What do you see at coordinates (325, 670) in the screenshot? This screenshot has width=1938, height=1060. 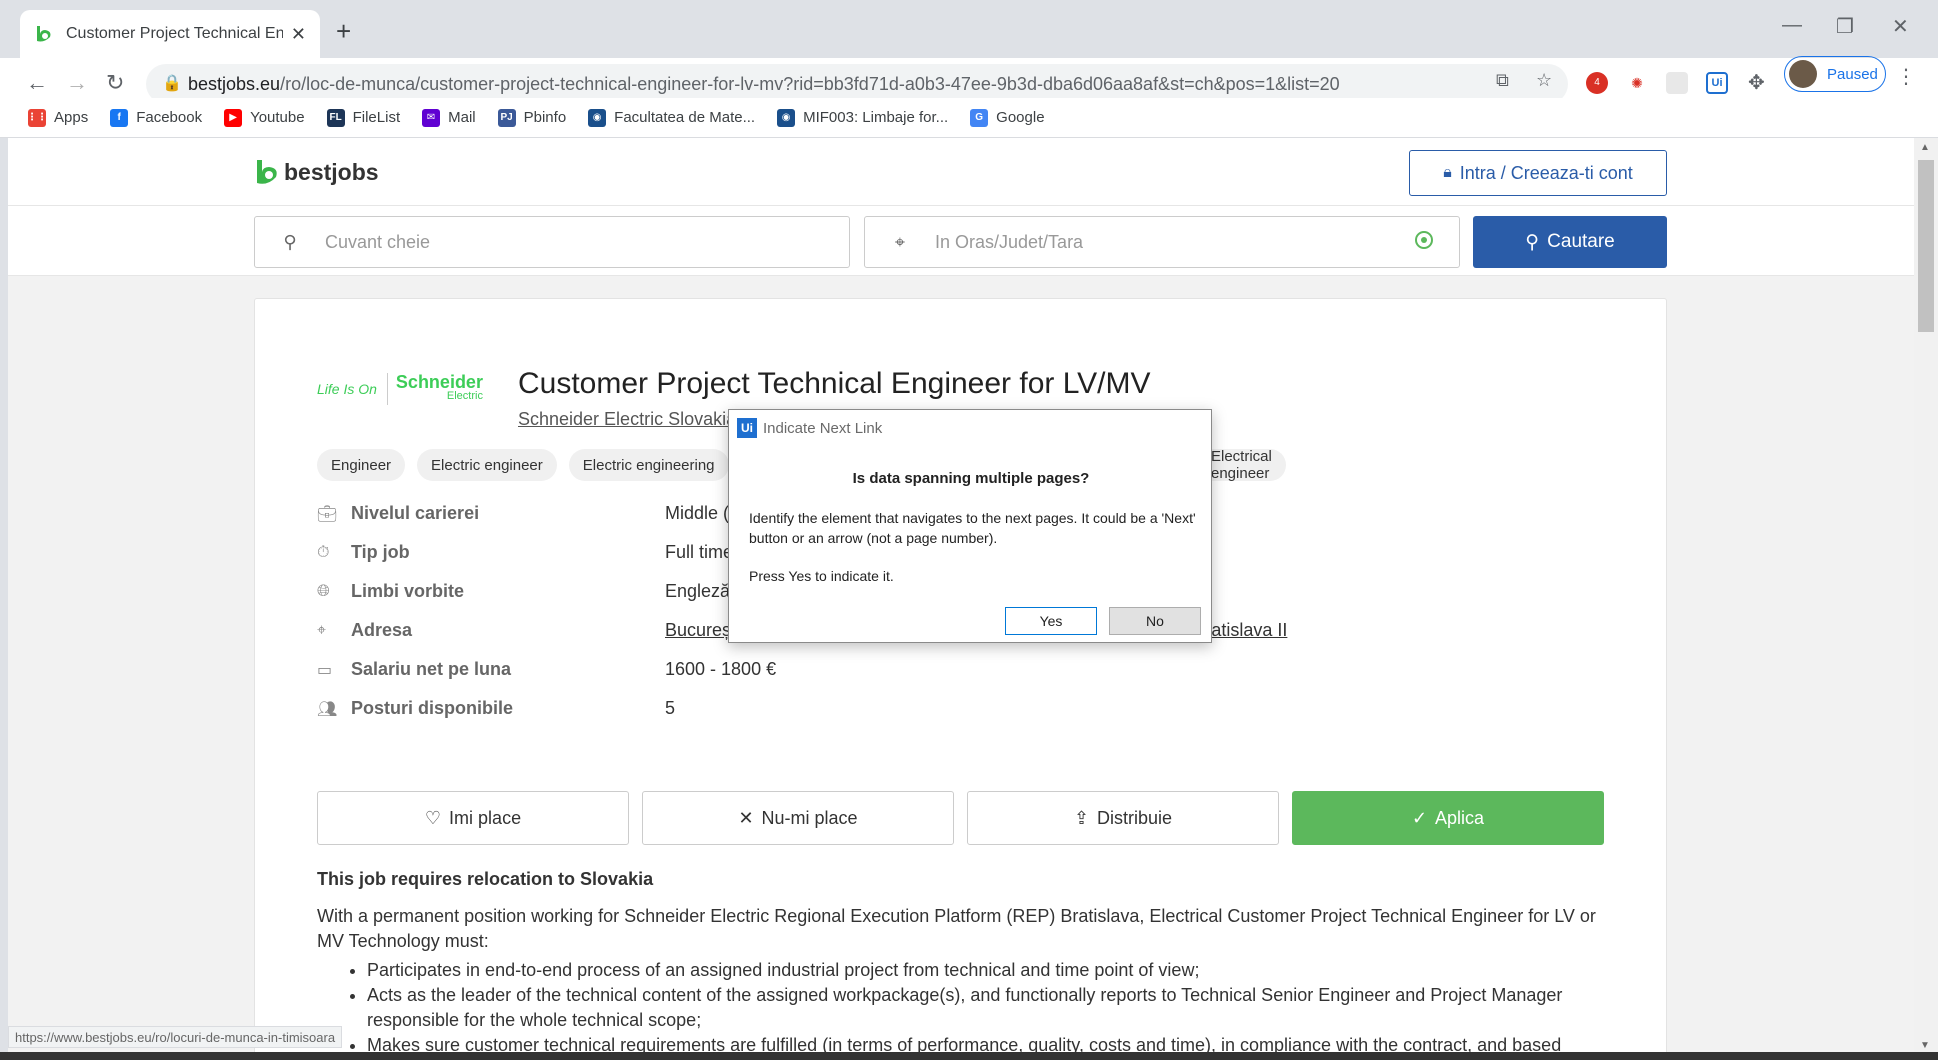 I see `money-icon: ▭` at bounding box center [325, 670].